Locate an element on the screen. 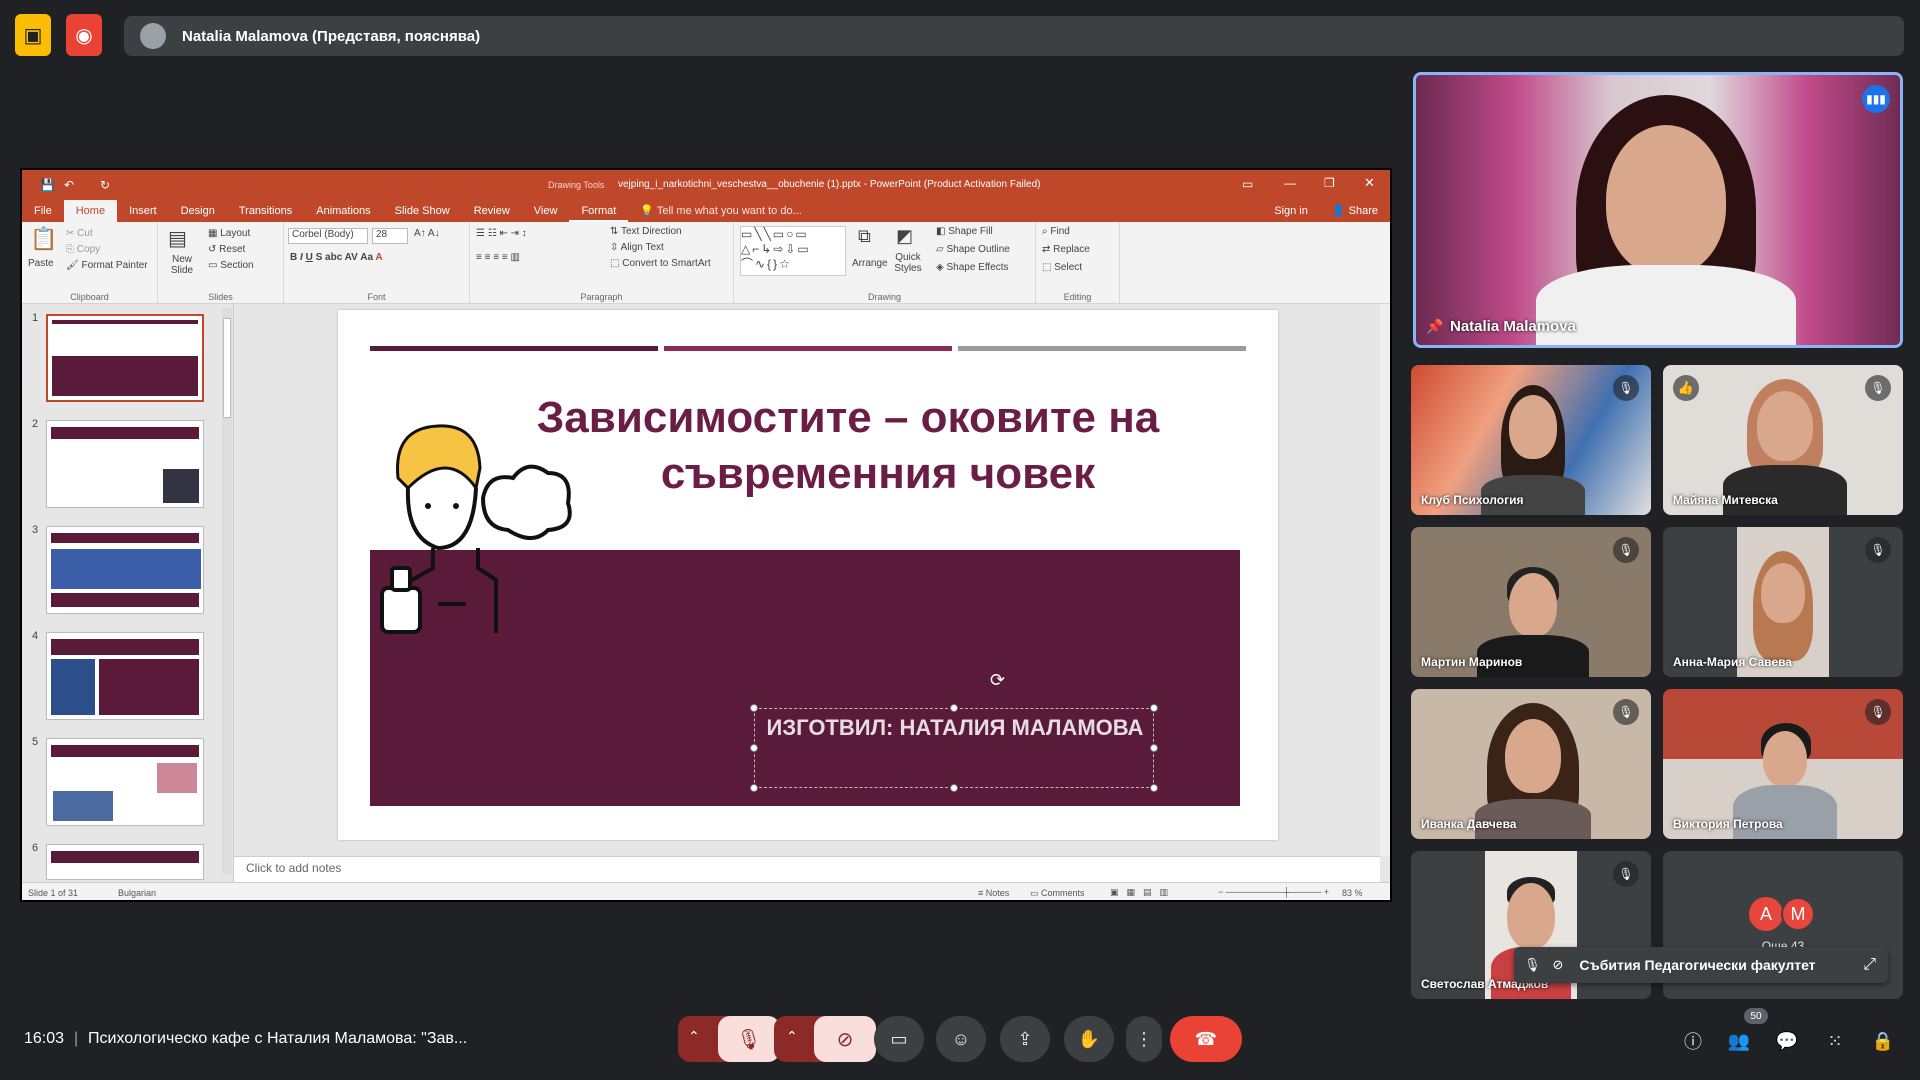 Image resolution: width=1920 pixels, height=1080 pixels. minimize-icon: — is located at coordinates (1290, 183).